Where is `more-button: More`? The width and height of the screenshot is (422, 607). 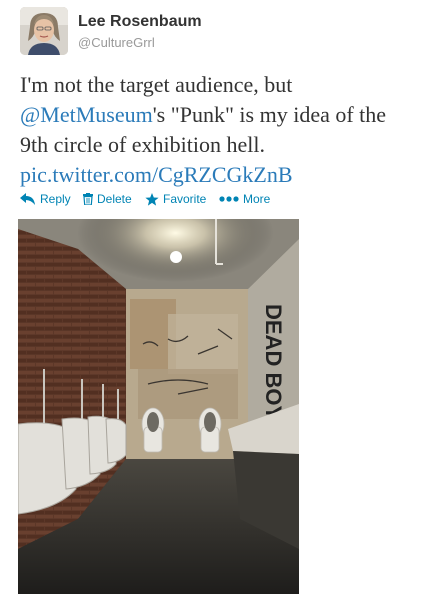
more-button: More is located at coordinates (244, 199).